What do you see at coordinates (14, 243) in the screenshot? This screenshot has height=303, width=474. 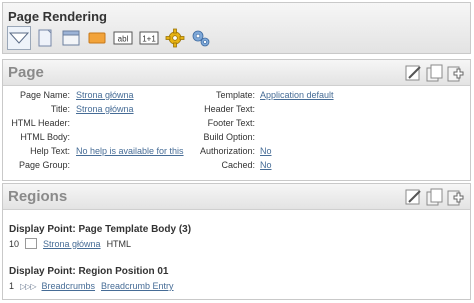 I see `region-sequence: 10` at bounding box center [14, 243].